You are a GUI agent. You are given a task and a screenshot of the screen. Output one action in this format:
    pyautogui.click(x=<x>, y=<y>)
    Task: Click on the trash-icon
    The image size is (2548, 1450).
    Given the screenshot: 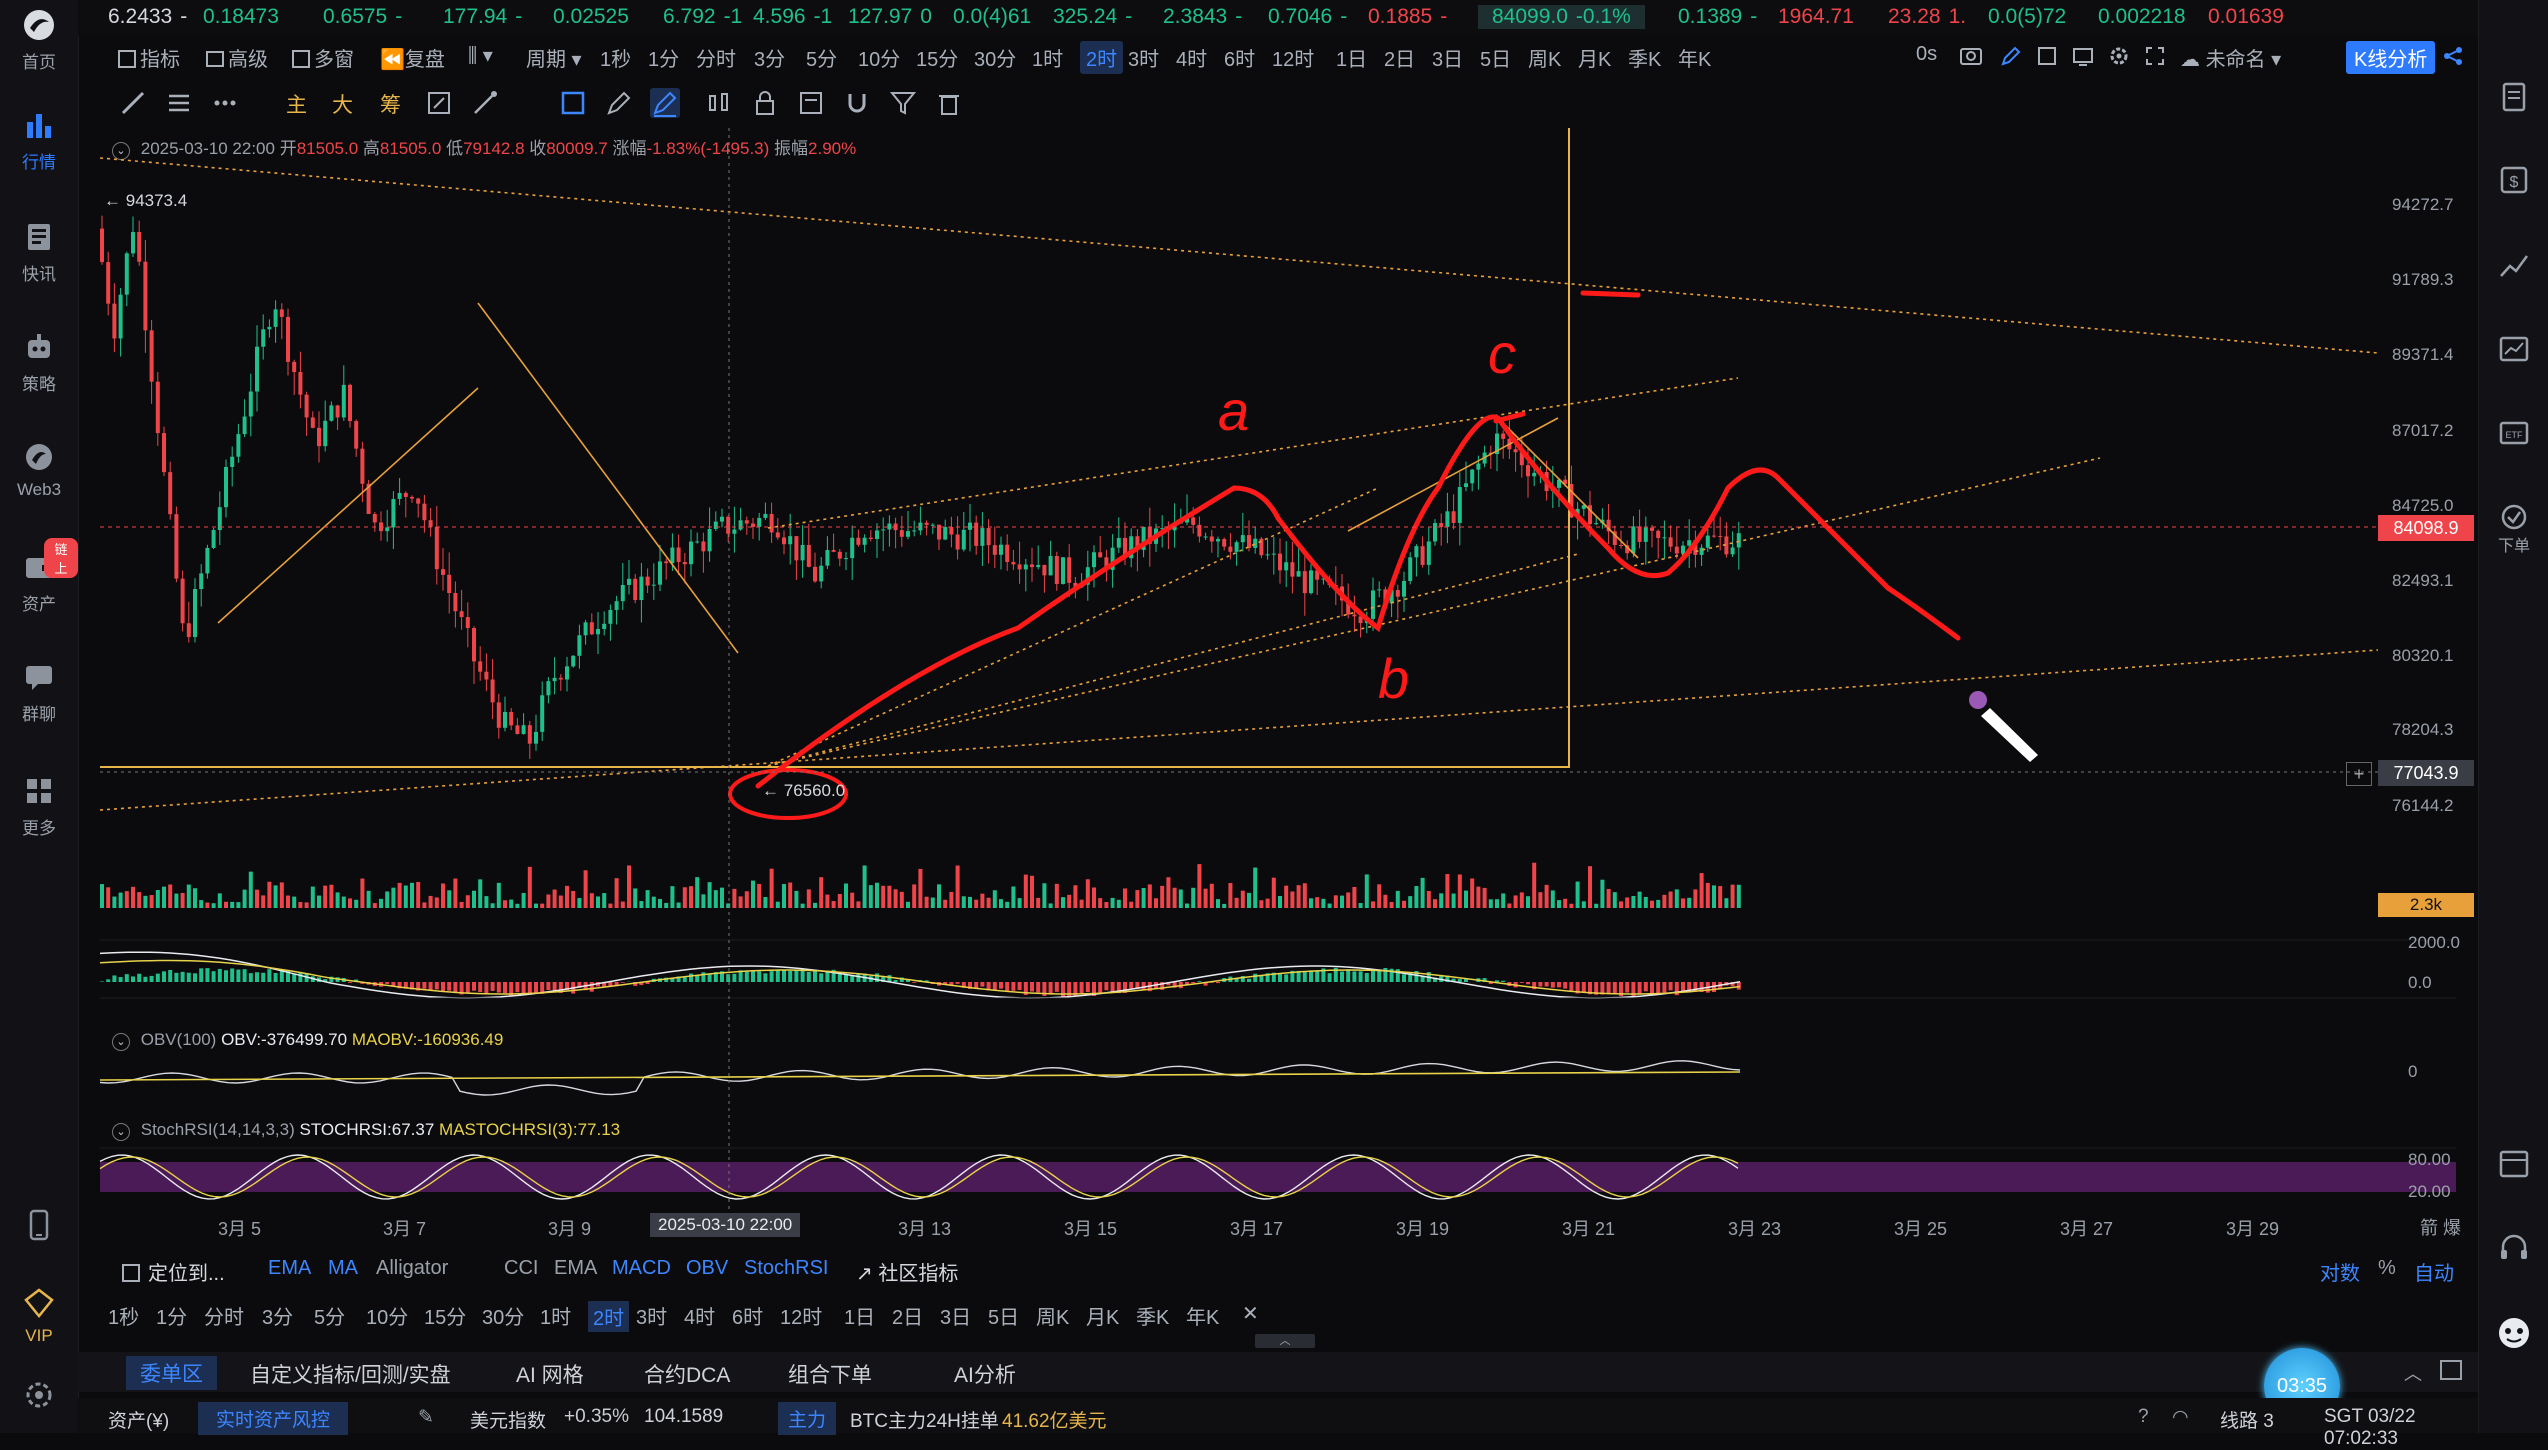 What is the action you would take?
    pyautogui.click(x=949, y=103)
    